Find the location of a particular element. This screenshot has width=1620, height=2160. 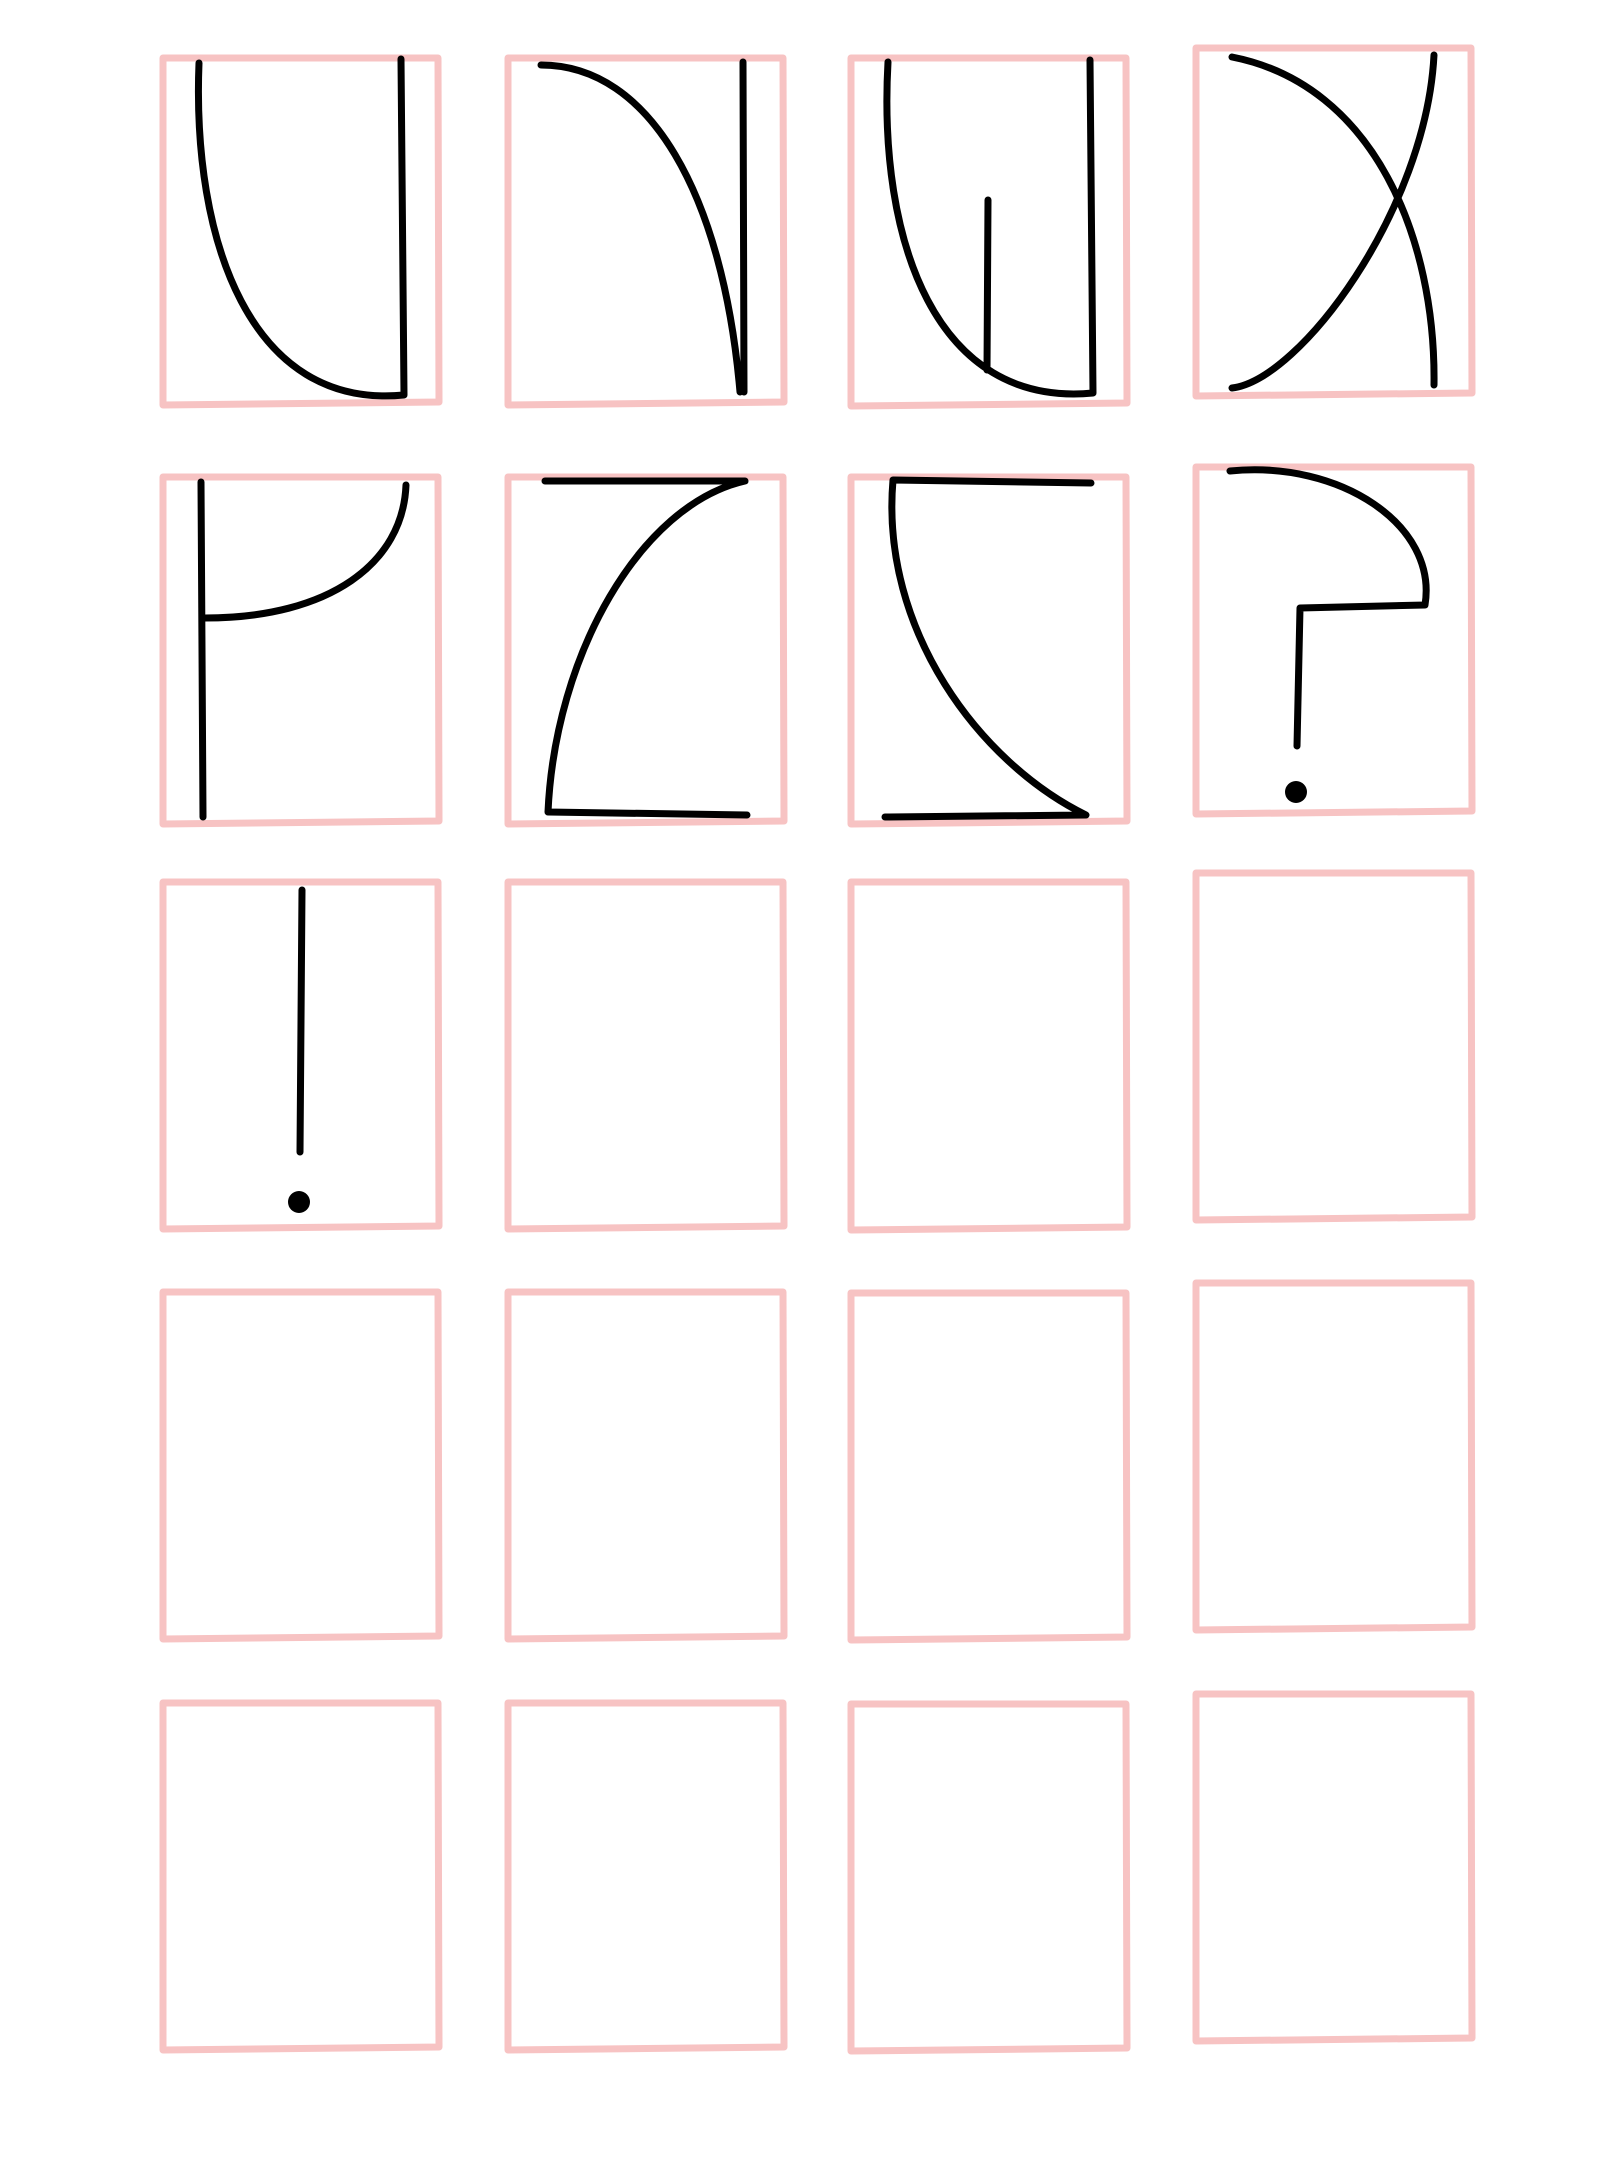

x-cross-glyph is located at coordinates (1333, 221).